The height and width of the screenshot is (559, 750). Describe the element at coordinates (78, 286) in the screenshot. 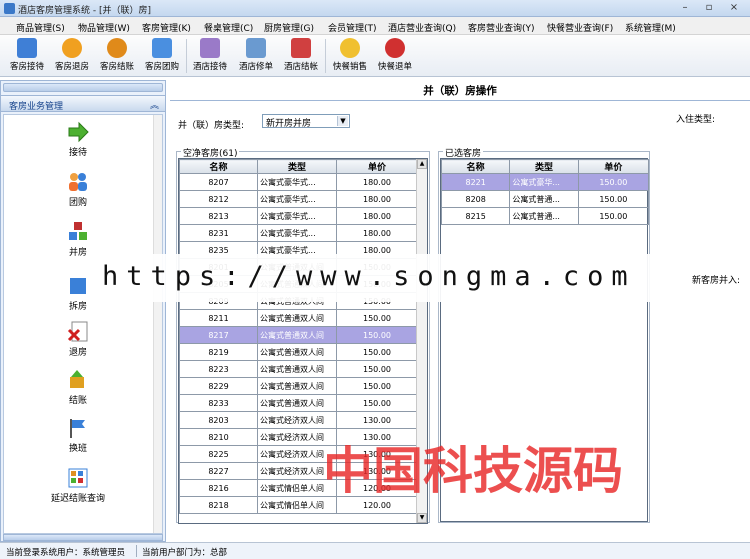

I see `split-icon` at that location.